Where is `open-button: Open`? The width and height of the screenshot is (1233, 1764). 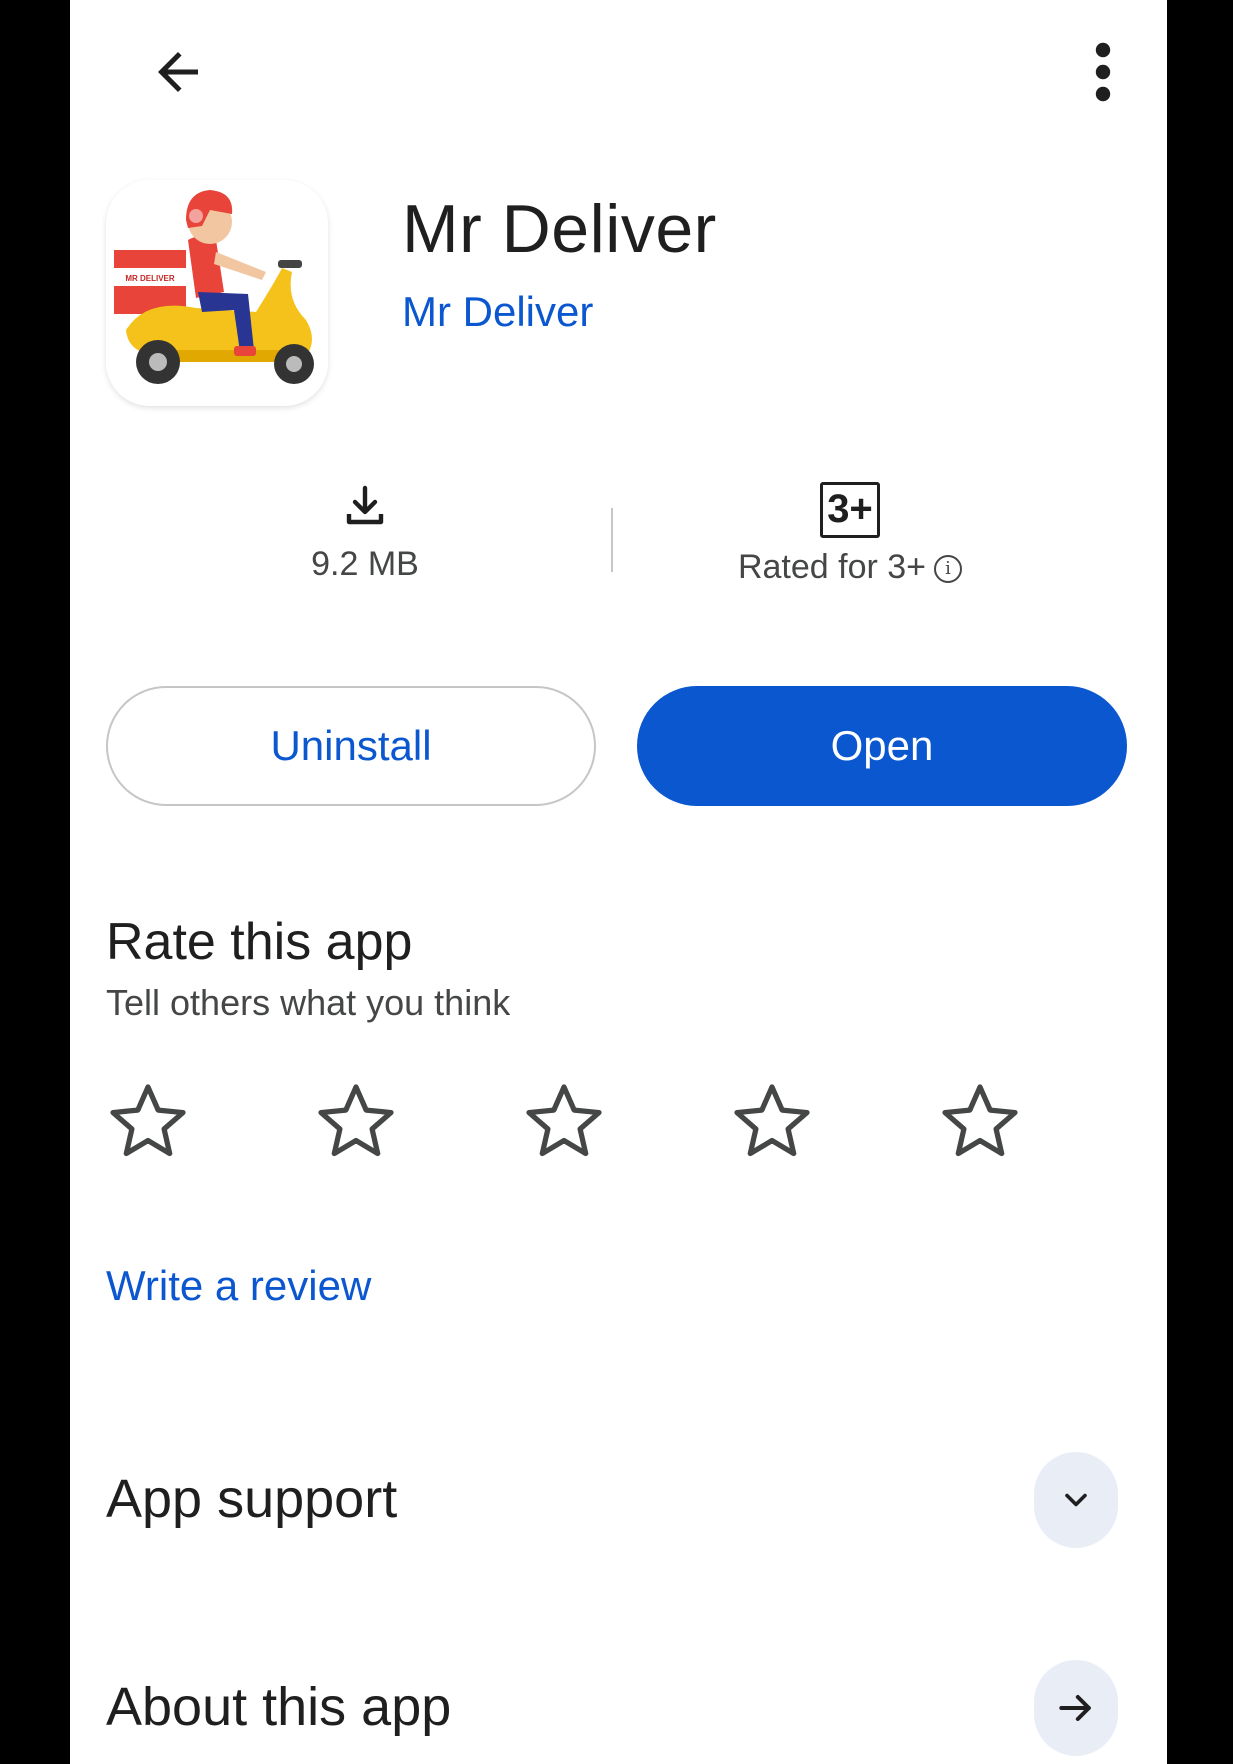 open-button: Open is located at coordinates (882, 746).